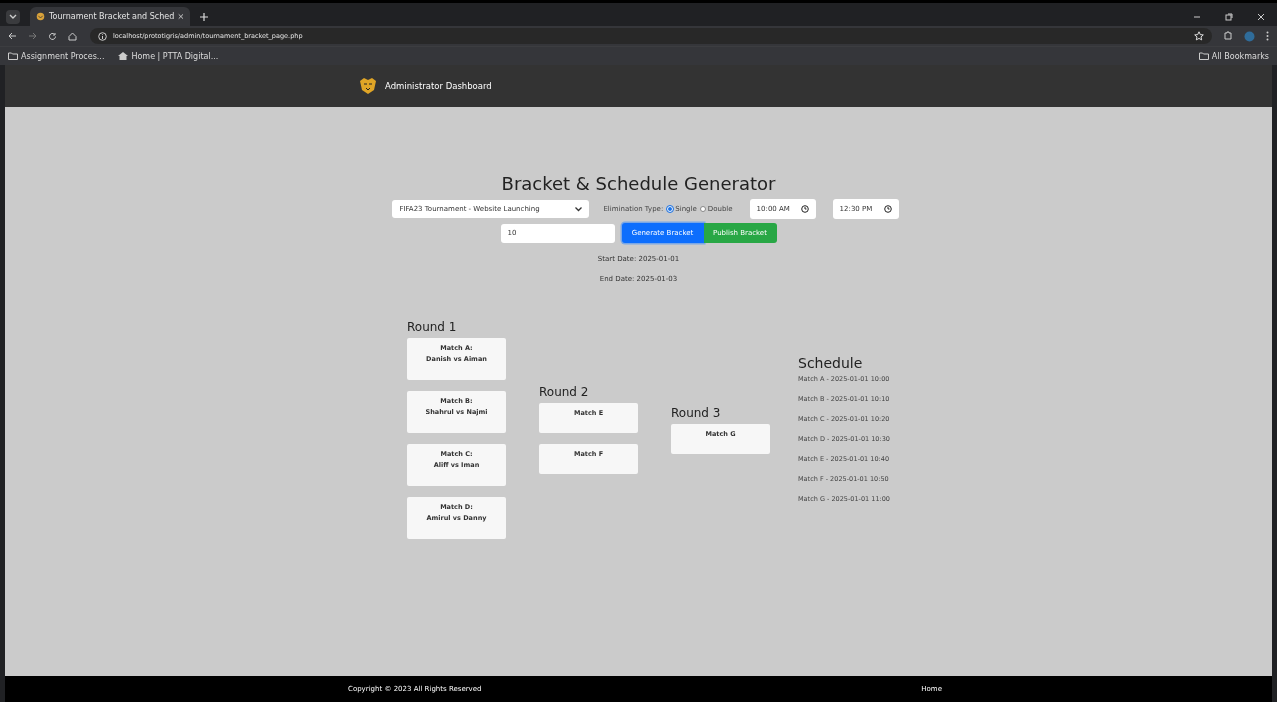 The image size is (1277, 702). I want to click on round-title: Round 2, so click(564, 392).